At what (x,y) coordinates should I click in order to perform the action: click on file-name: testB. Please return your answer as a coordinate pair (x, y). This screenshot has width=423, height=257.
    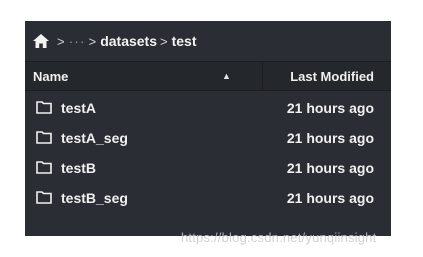
    Looking at the image, I should click on (78, 168).